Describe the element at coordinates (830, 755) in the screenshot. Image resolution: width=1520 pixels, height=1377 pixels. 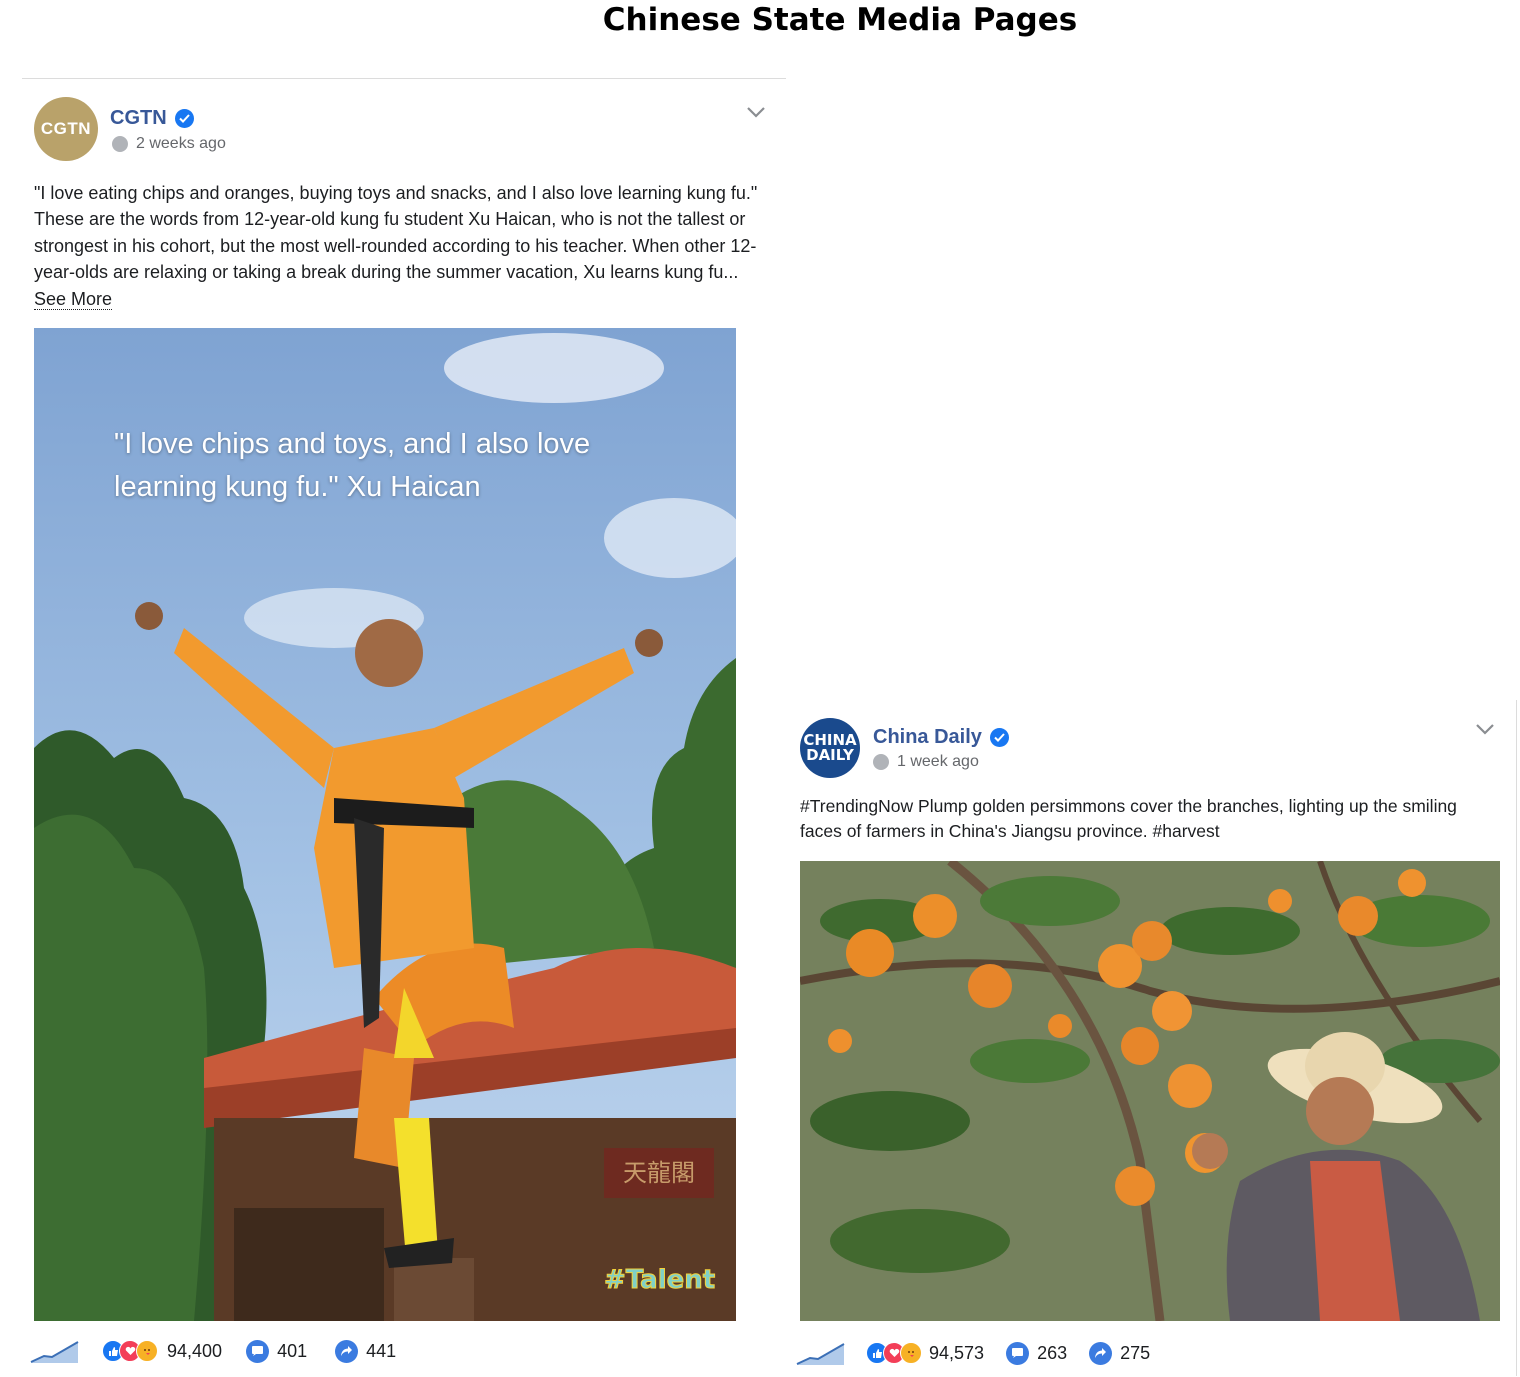
I see `avatar-logo-line-2: DAILY` at that location.